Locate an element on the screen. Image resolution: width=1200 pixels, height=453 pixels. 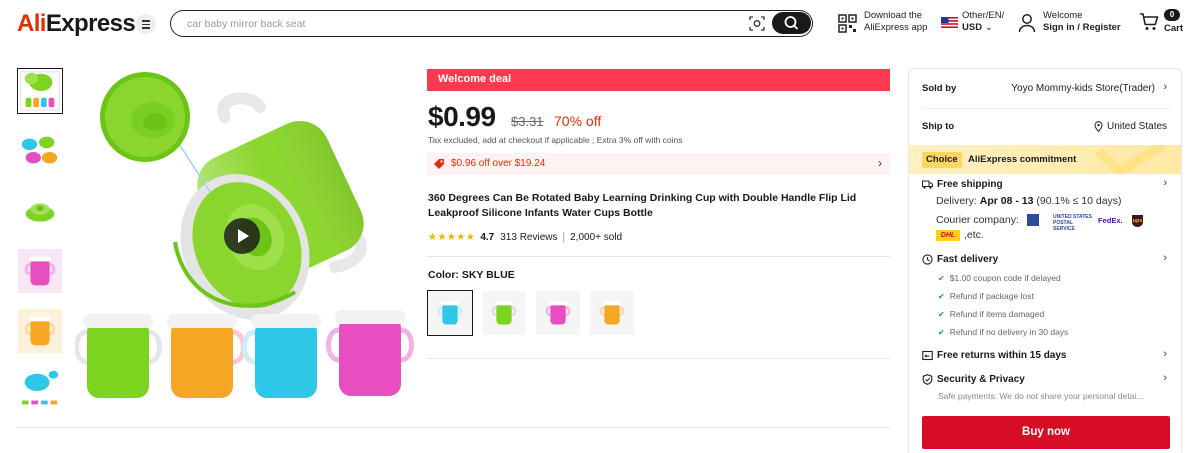
user-icon is located at coordinates (1027, 23).